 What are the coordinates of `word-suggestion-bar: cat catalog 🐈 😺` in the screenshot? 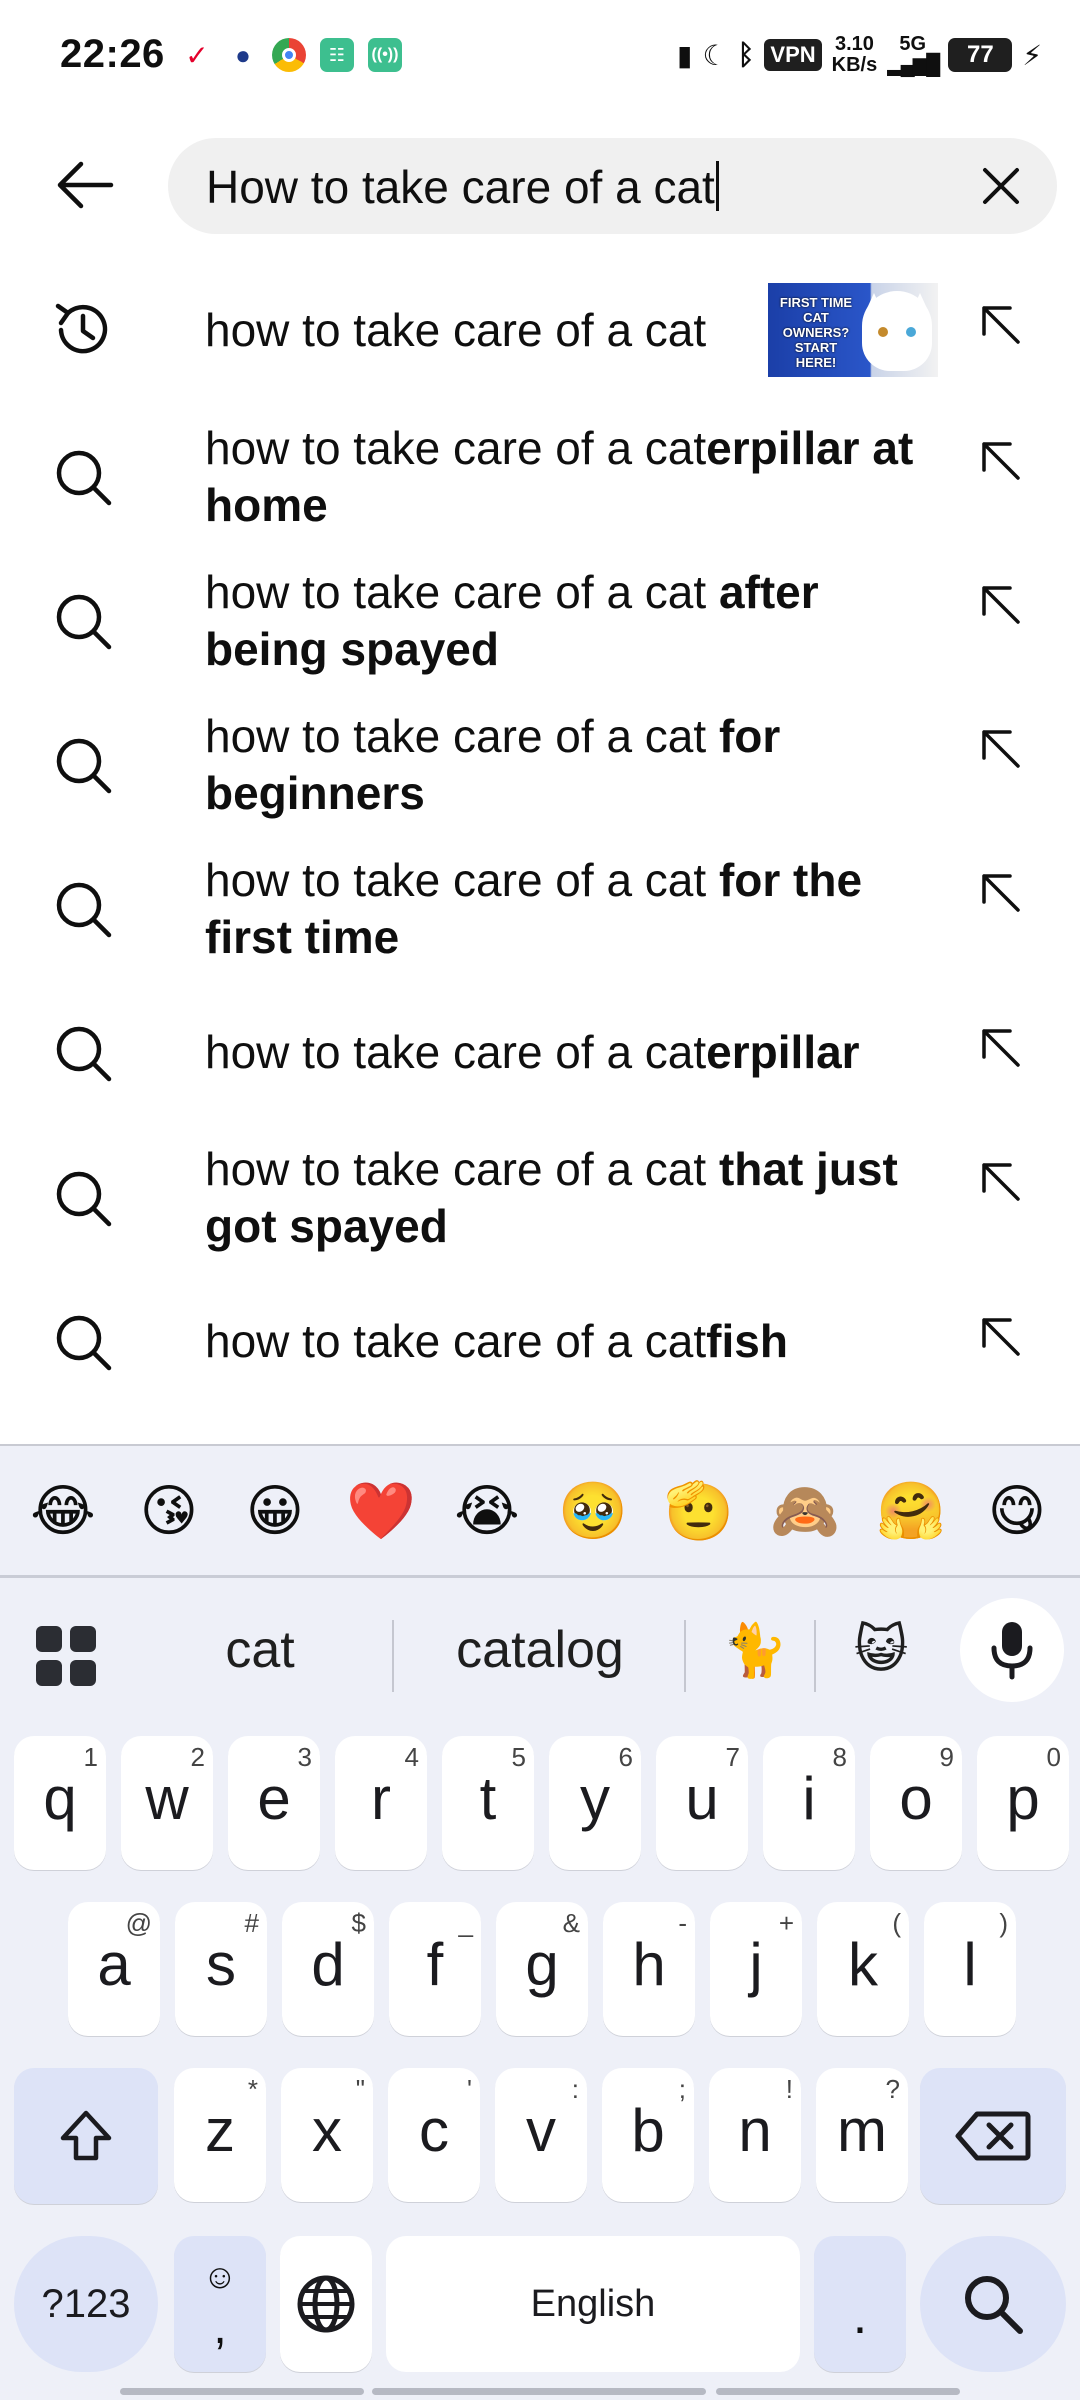 It's located at (540, 1646).